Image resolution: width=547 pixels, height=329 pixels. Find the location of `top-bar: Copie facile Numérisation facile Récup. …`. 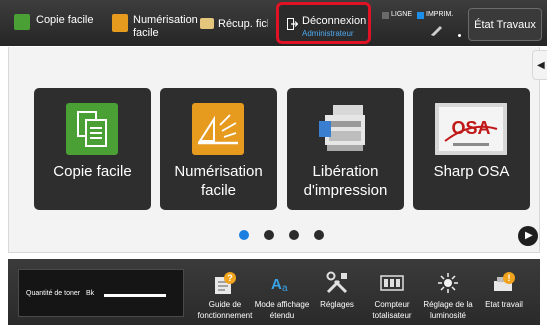

top-bar: Copie facile Numérisation facile Récup. … is located at coordinates (273, 23).